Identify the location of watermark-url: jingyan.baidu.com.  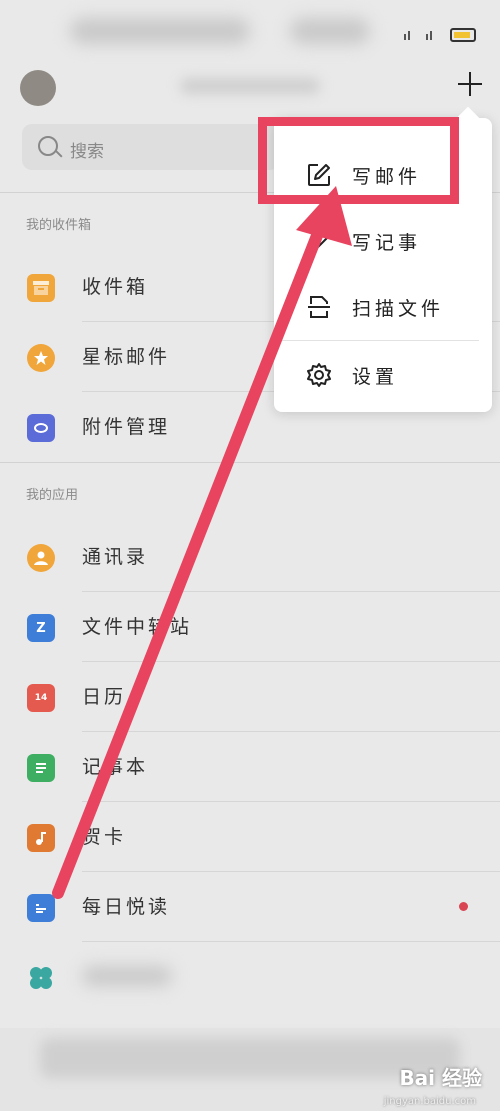
(429, 1101).